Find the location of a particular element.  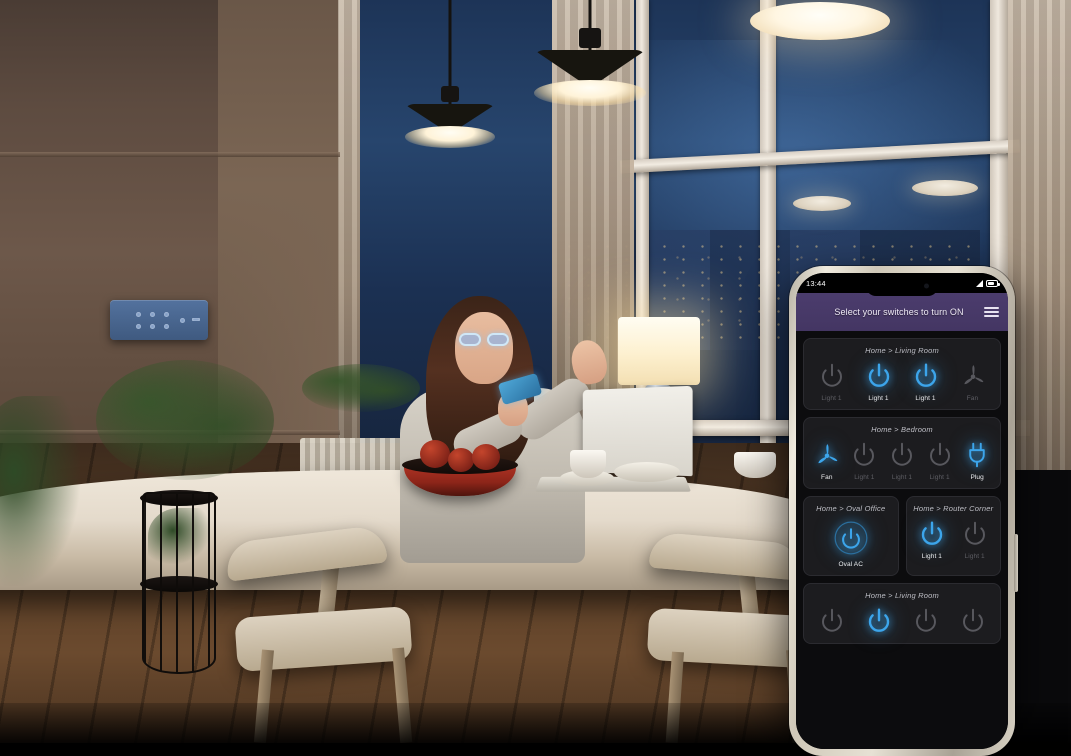

switch-label: Oval AC is located at coordinates (851, 564).